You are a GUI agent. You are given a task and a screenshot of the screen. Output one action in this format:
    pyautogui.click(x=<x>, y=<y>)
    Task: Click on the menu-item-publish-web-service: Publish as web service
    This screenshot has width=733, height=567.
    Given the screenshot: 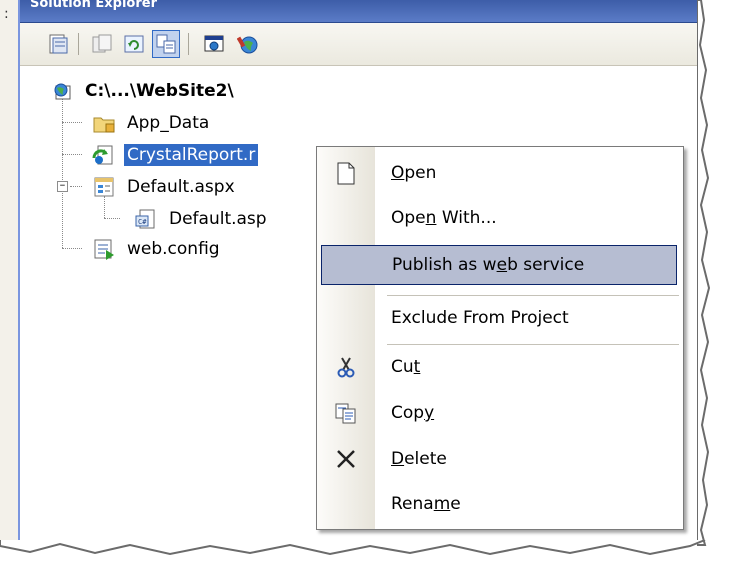 What is the action you would take?
    pyautogui.click(x=499, y=265)
    